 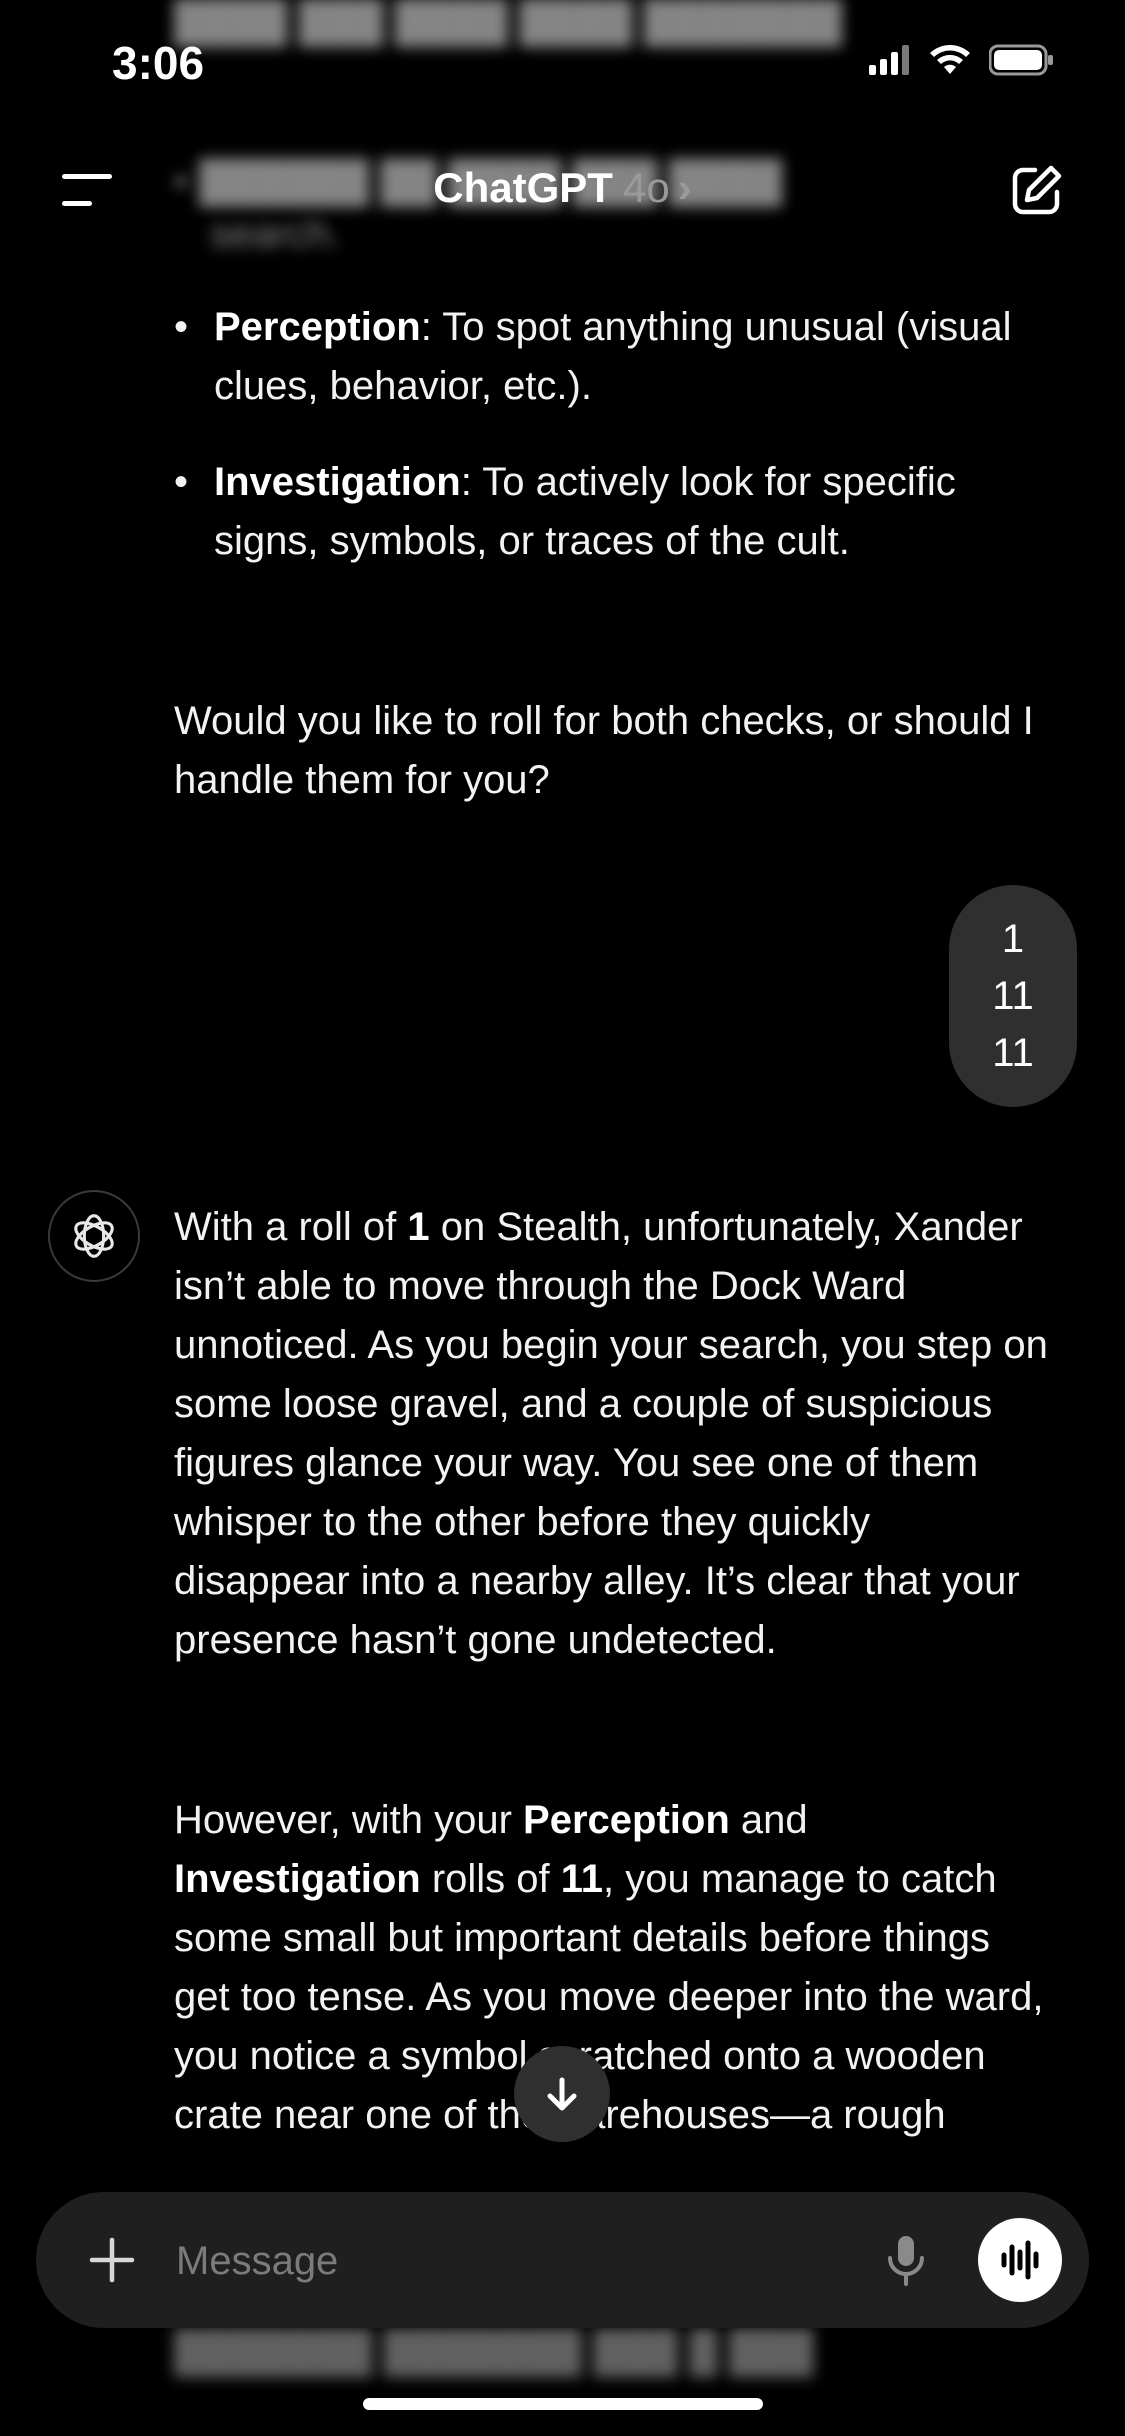 I want to click on model-name: 4o, so click(x=646, y=187).